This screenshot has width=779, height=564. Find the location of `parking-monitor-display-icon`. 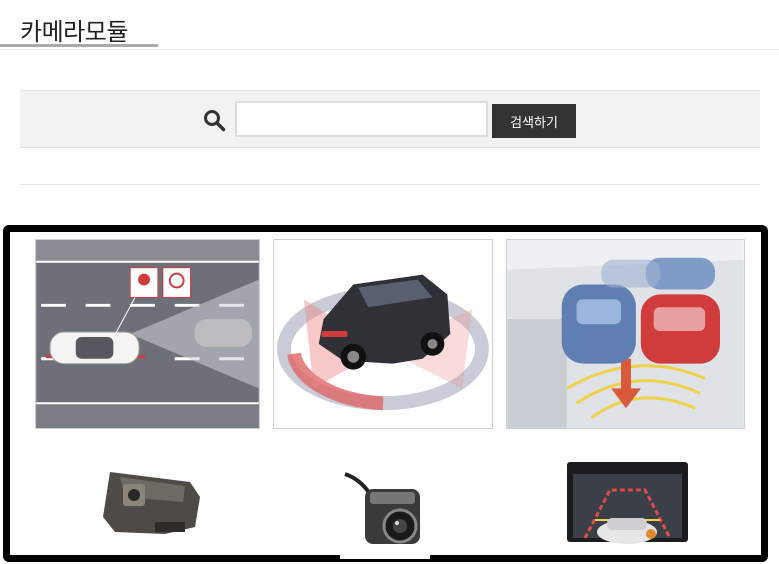

parking-monitor-display-icon is located at coordinates (627, 507).